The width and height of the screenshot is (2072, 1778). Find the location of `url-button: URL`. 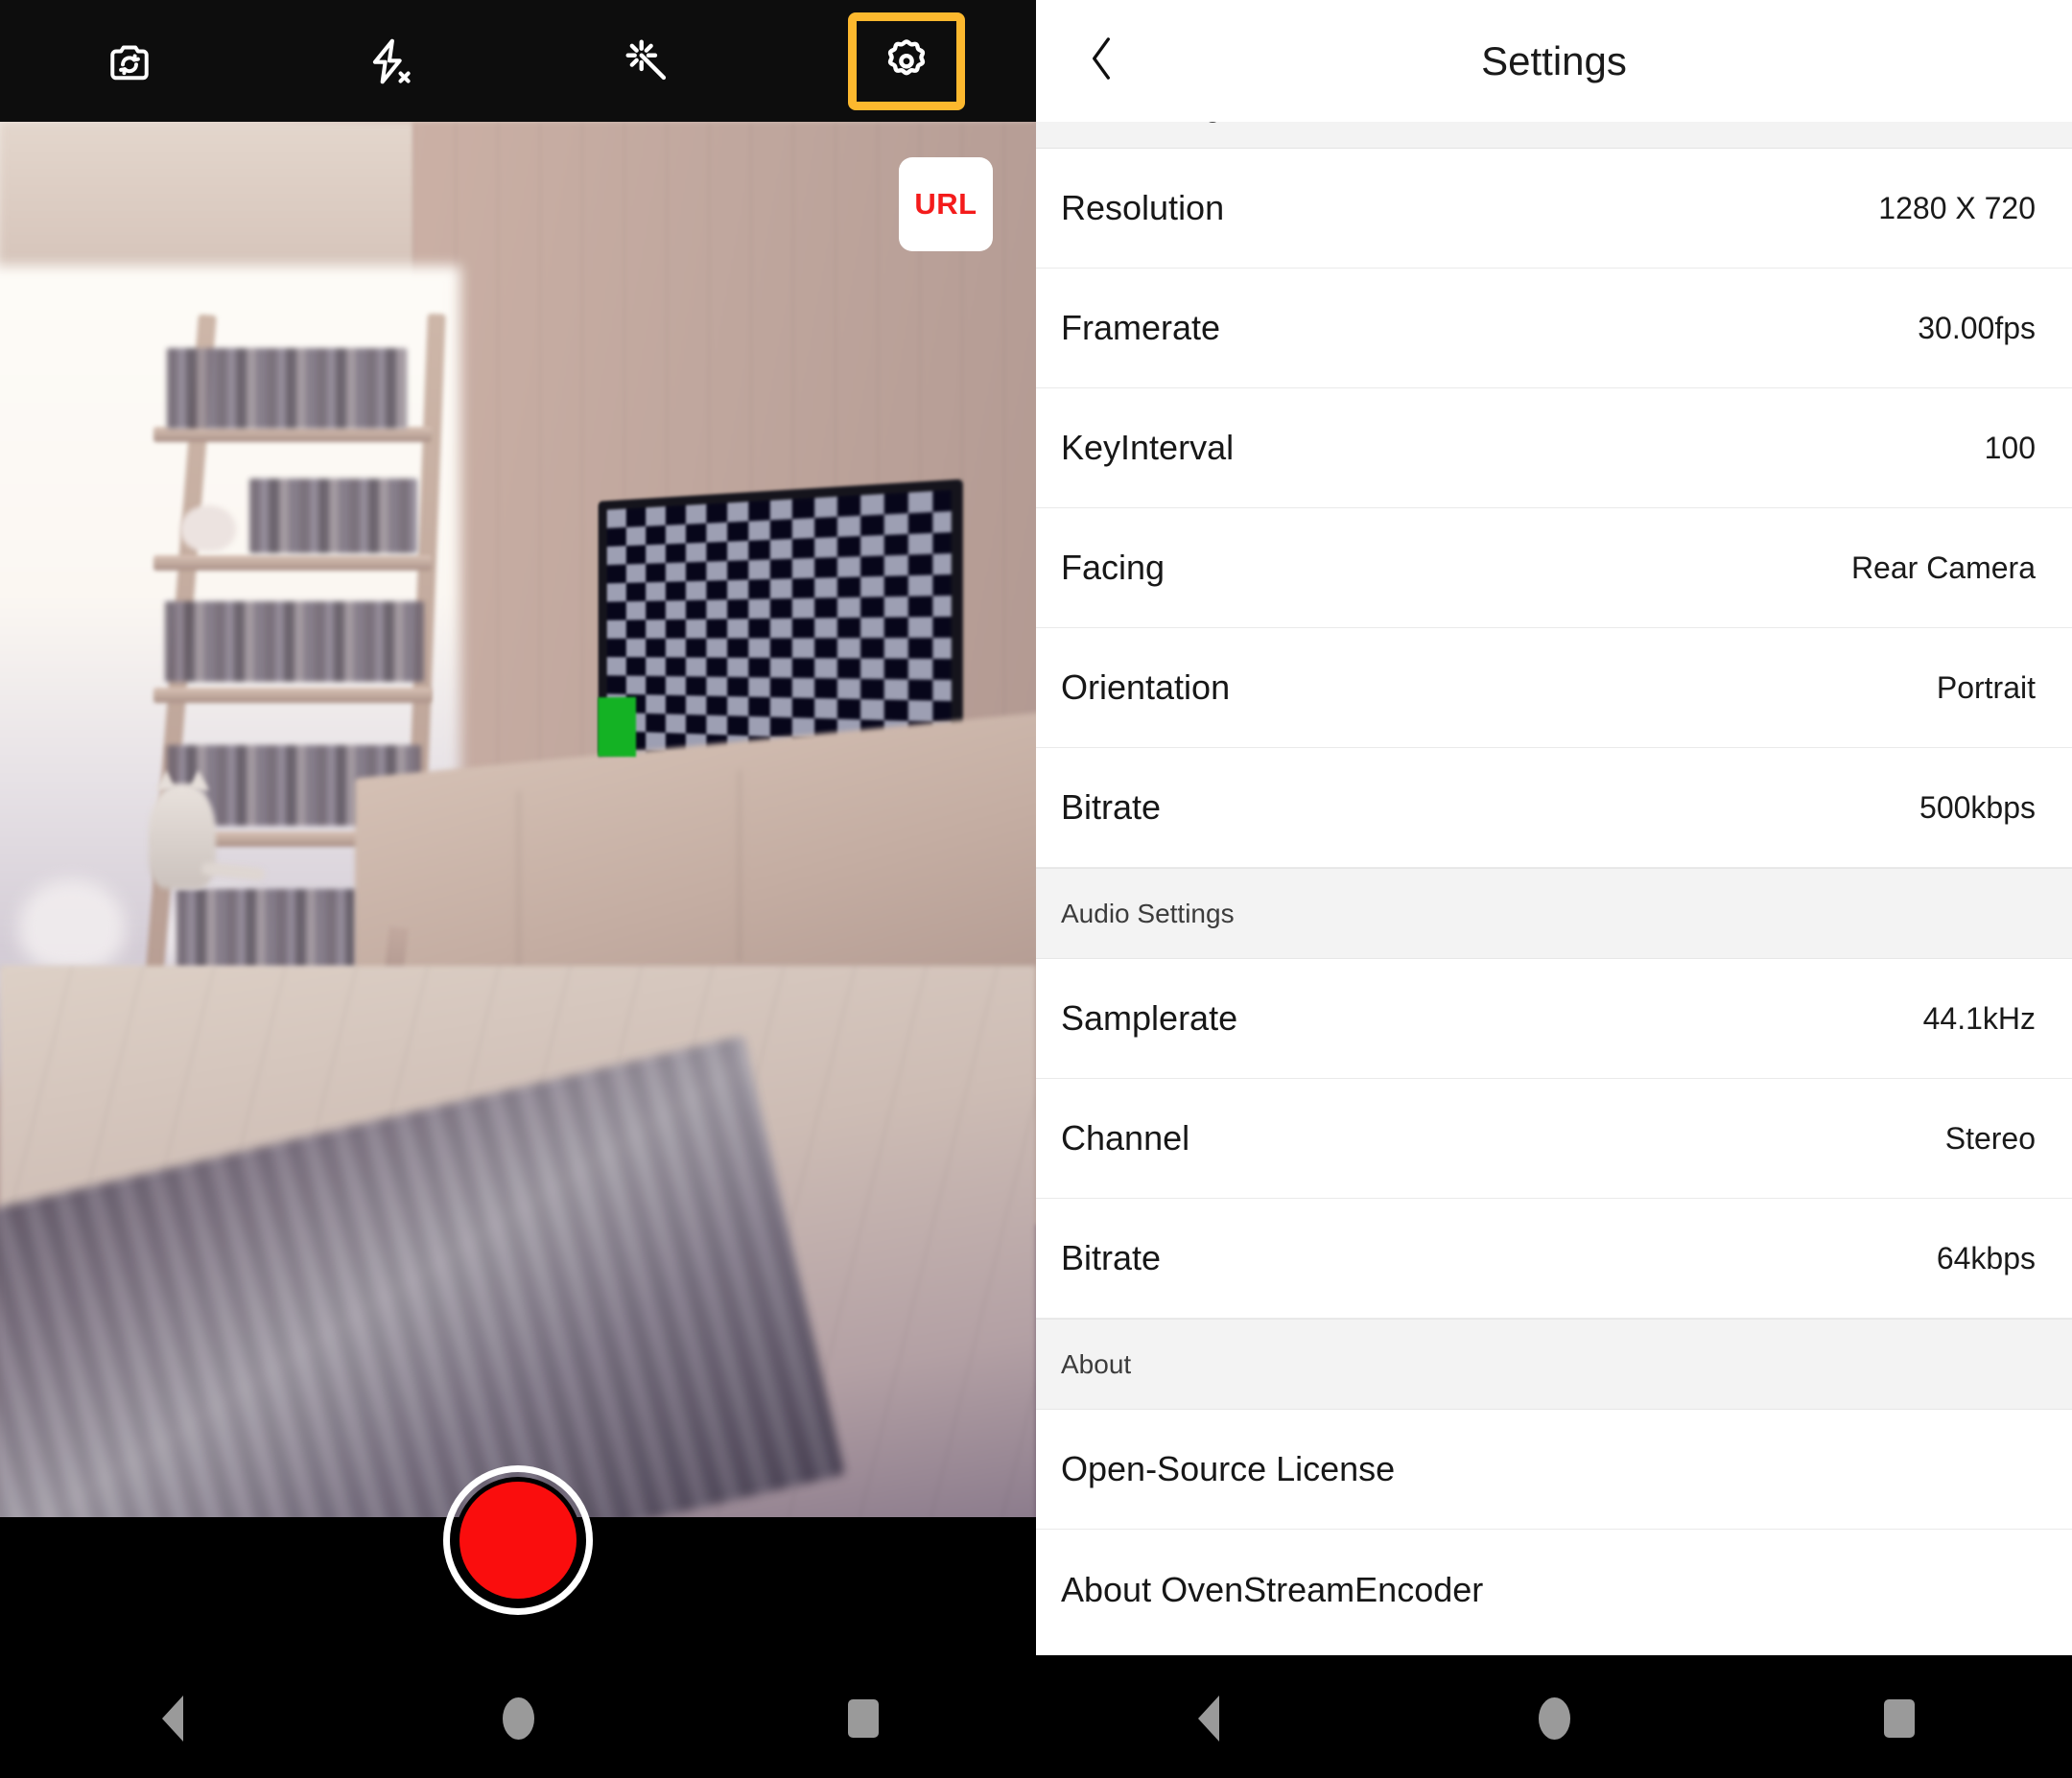

url-button: URL is located at coordinates (946, 204).